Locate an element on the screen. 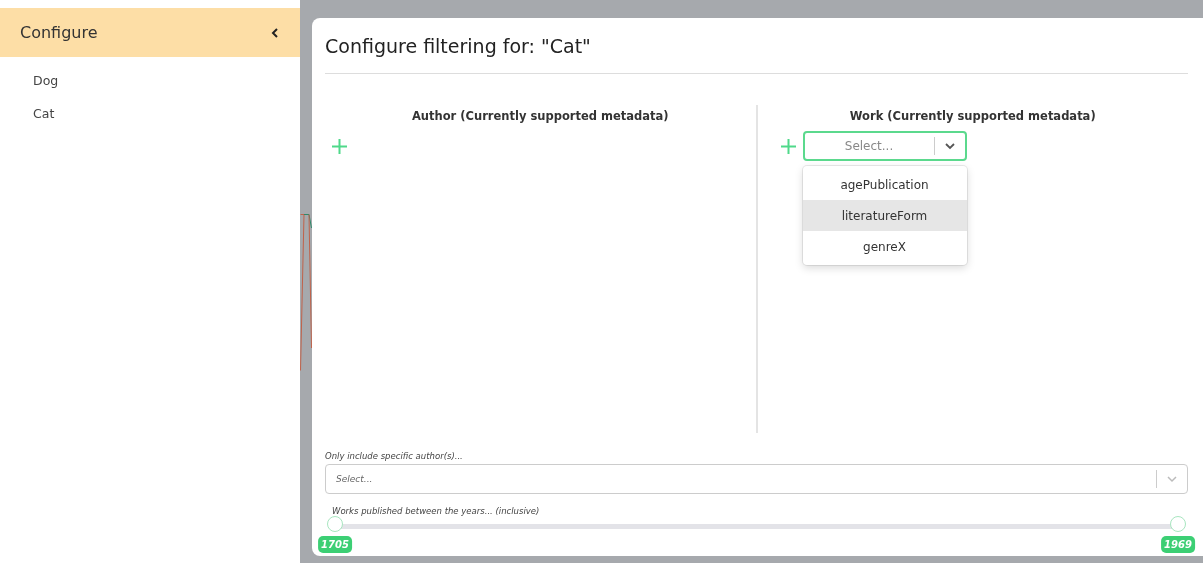 The image size is (1203, 563). dropdown-option: agePublication is located at coordinates (884, 184).